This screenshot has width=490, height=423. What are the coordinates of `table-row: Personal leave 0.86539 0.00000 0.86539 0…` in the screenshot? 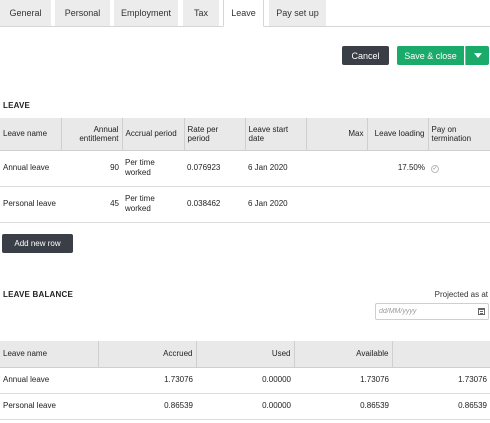 It's located at (245, 406).